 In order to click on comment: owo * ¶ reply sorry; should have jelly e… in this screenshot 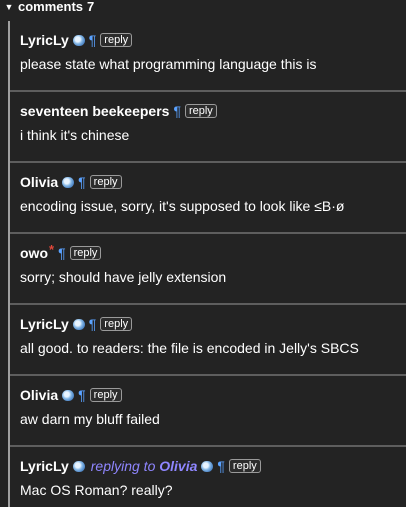, I will do `click(208, 269)`.